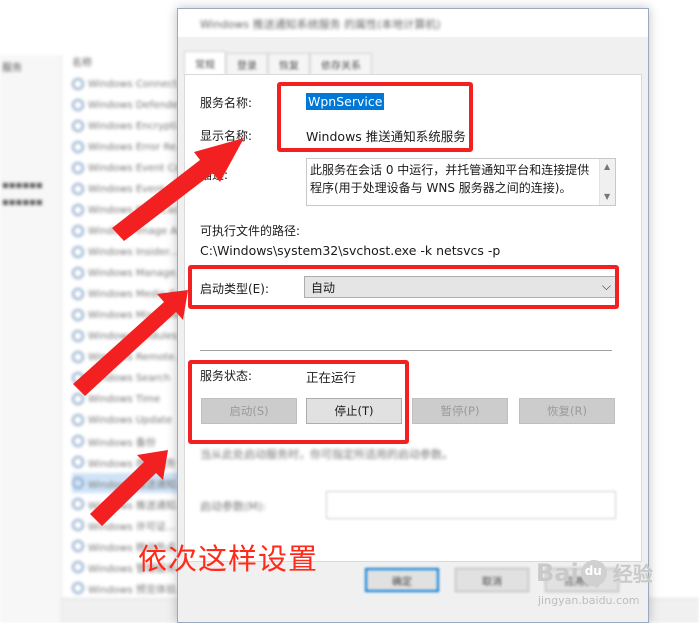 The image size is (699, 623). I want to click on service-list-row: Windows Time, so click(116, 399).